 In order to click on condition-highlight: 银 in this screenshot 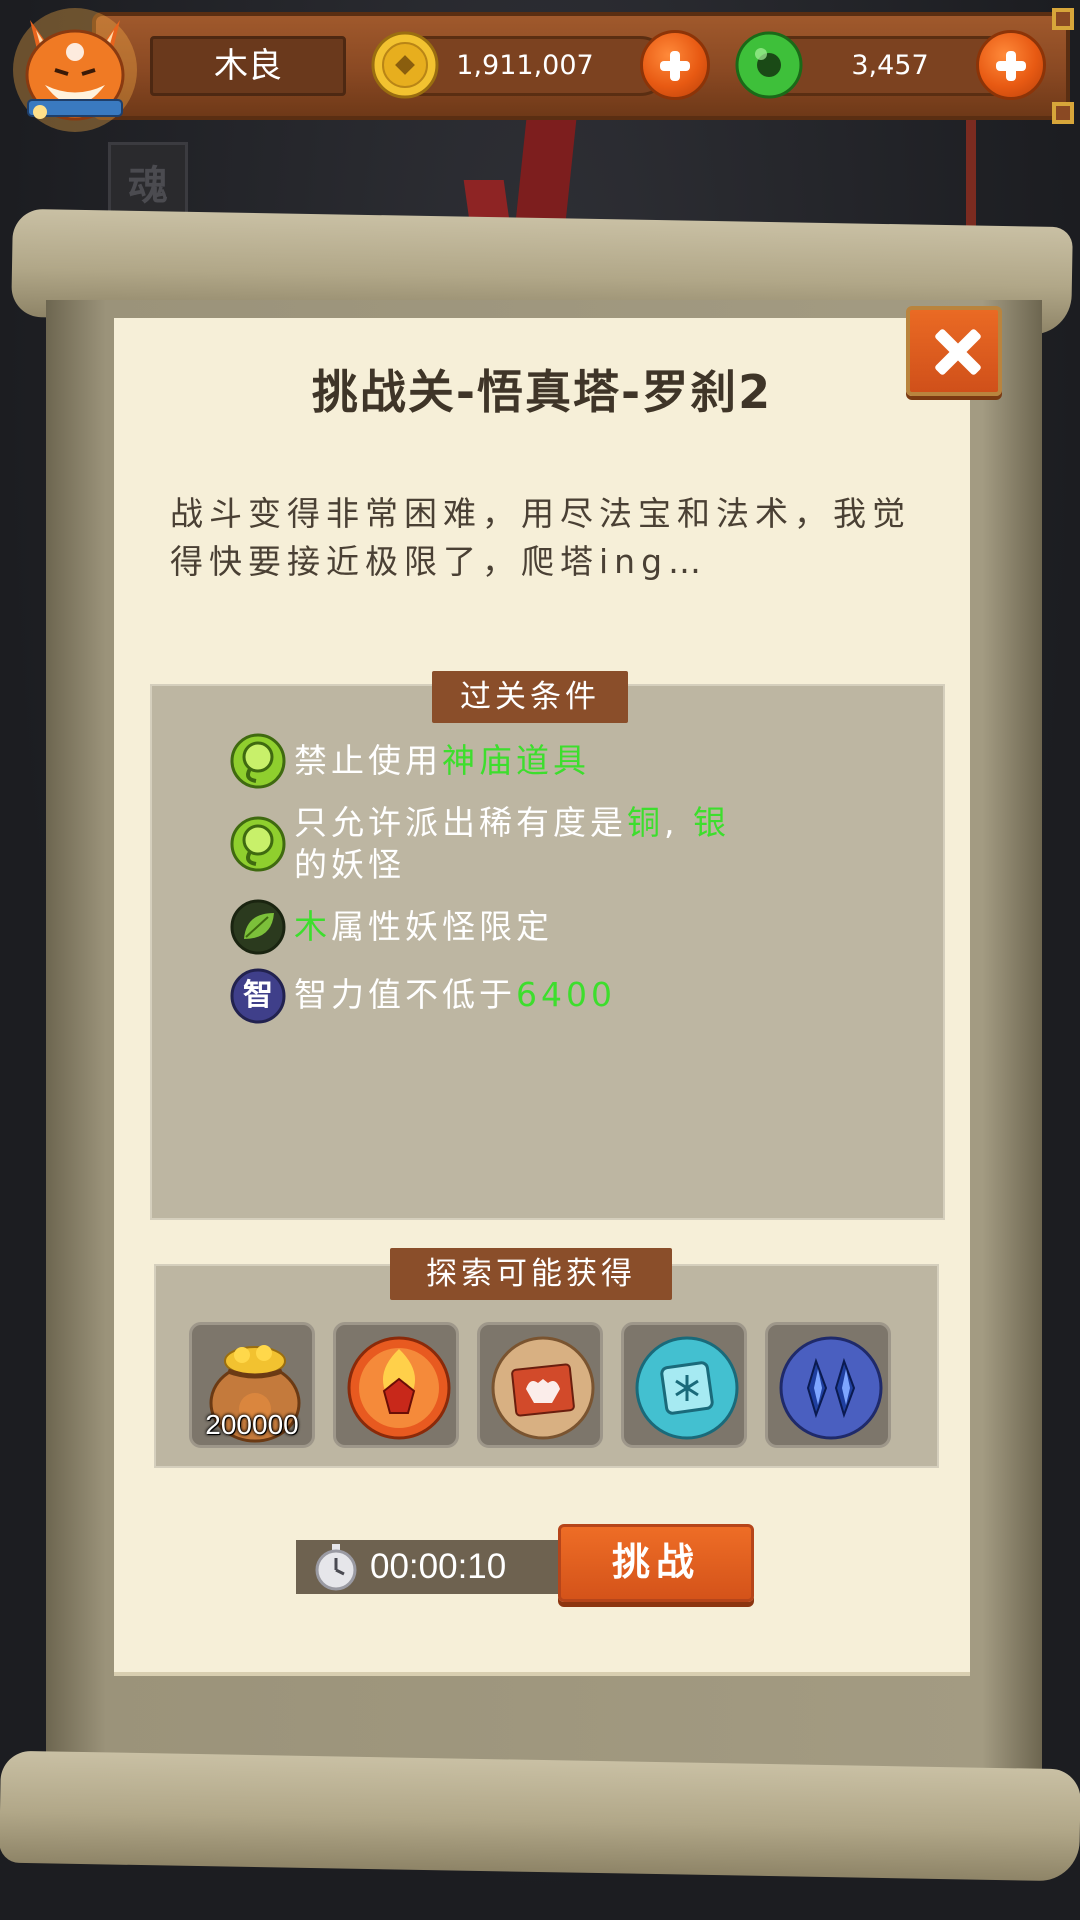, I will do `click(711, 822)`.